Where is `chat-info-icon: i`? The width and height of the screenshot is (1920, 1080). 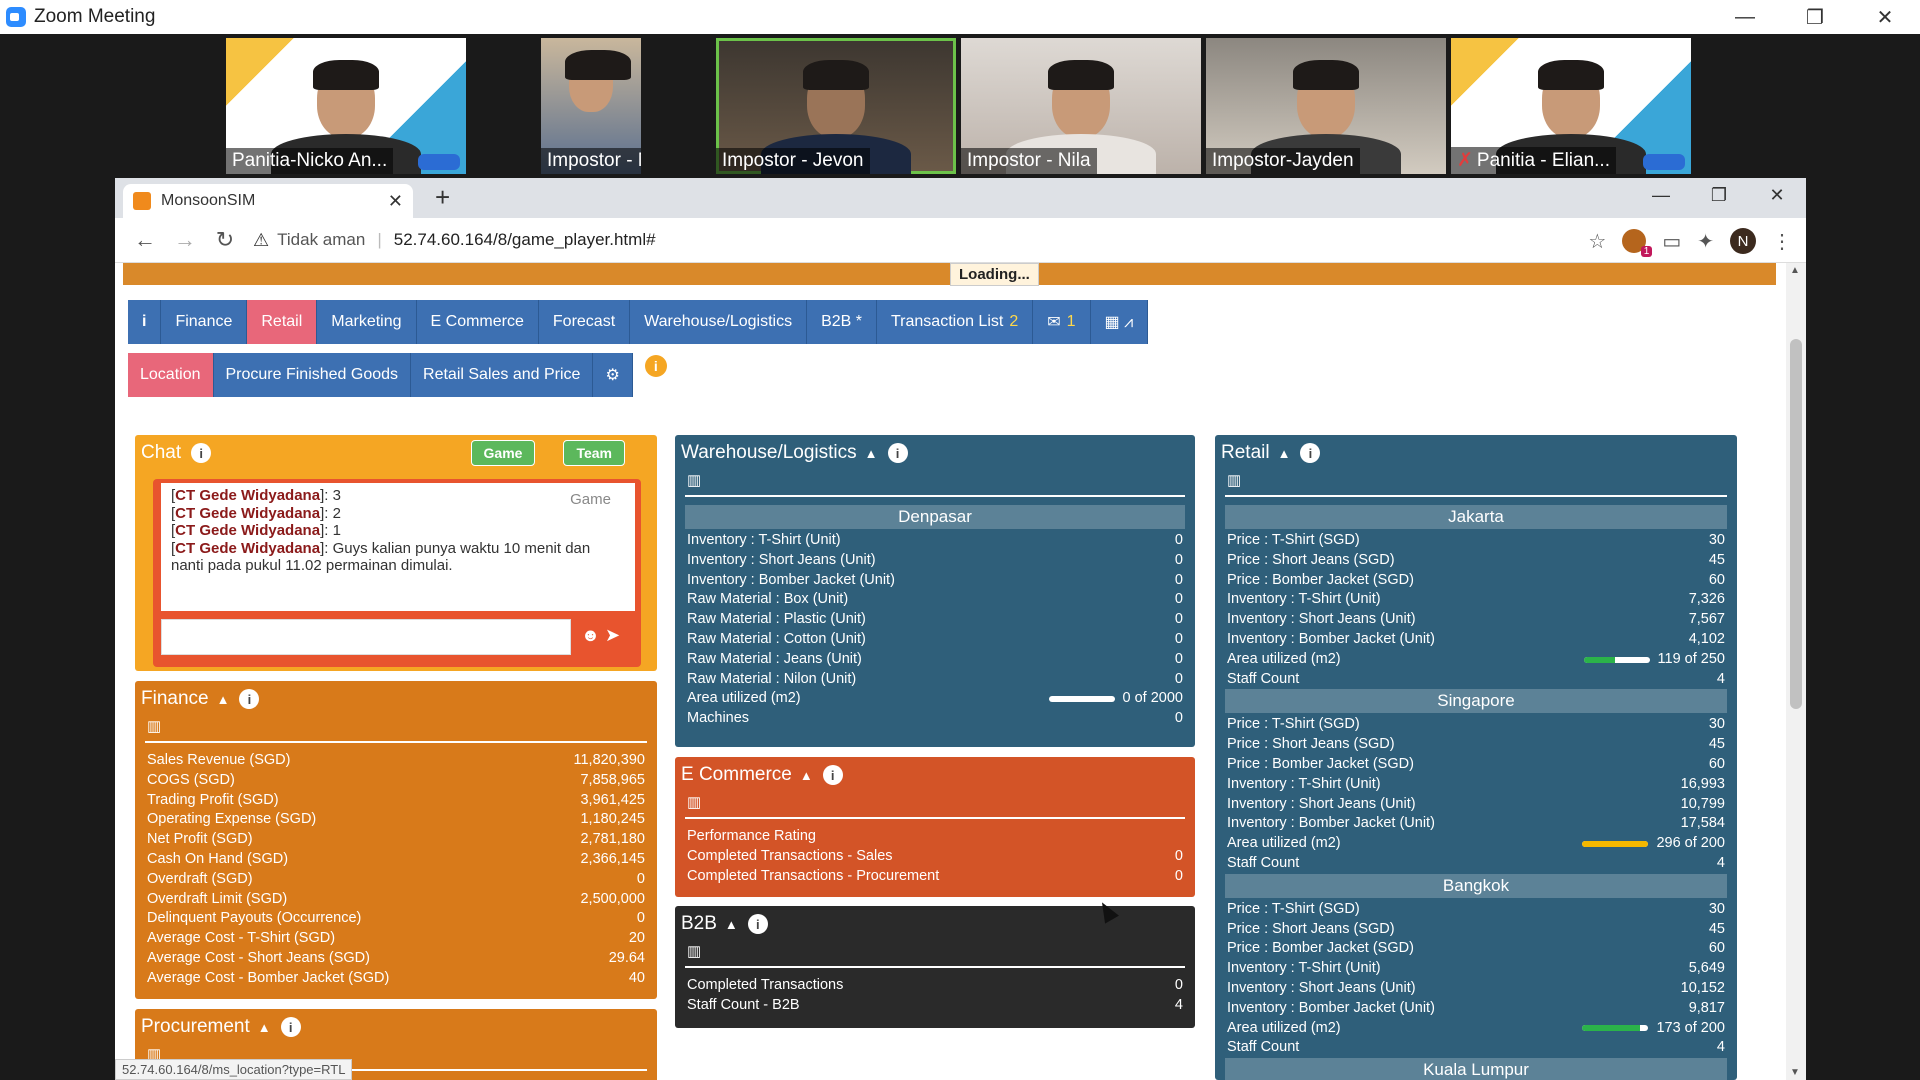
chat-info-icon: i is located at coordinates (201, 453).